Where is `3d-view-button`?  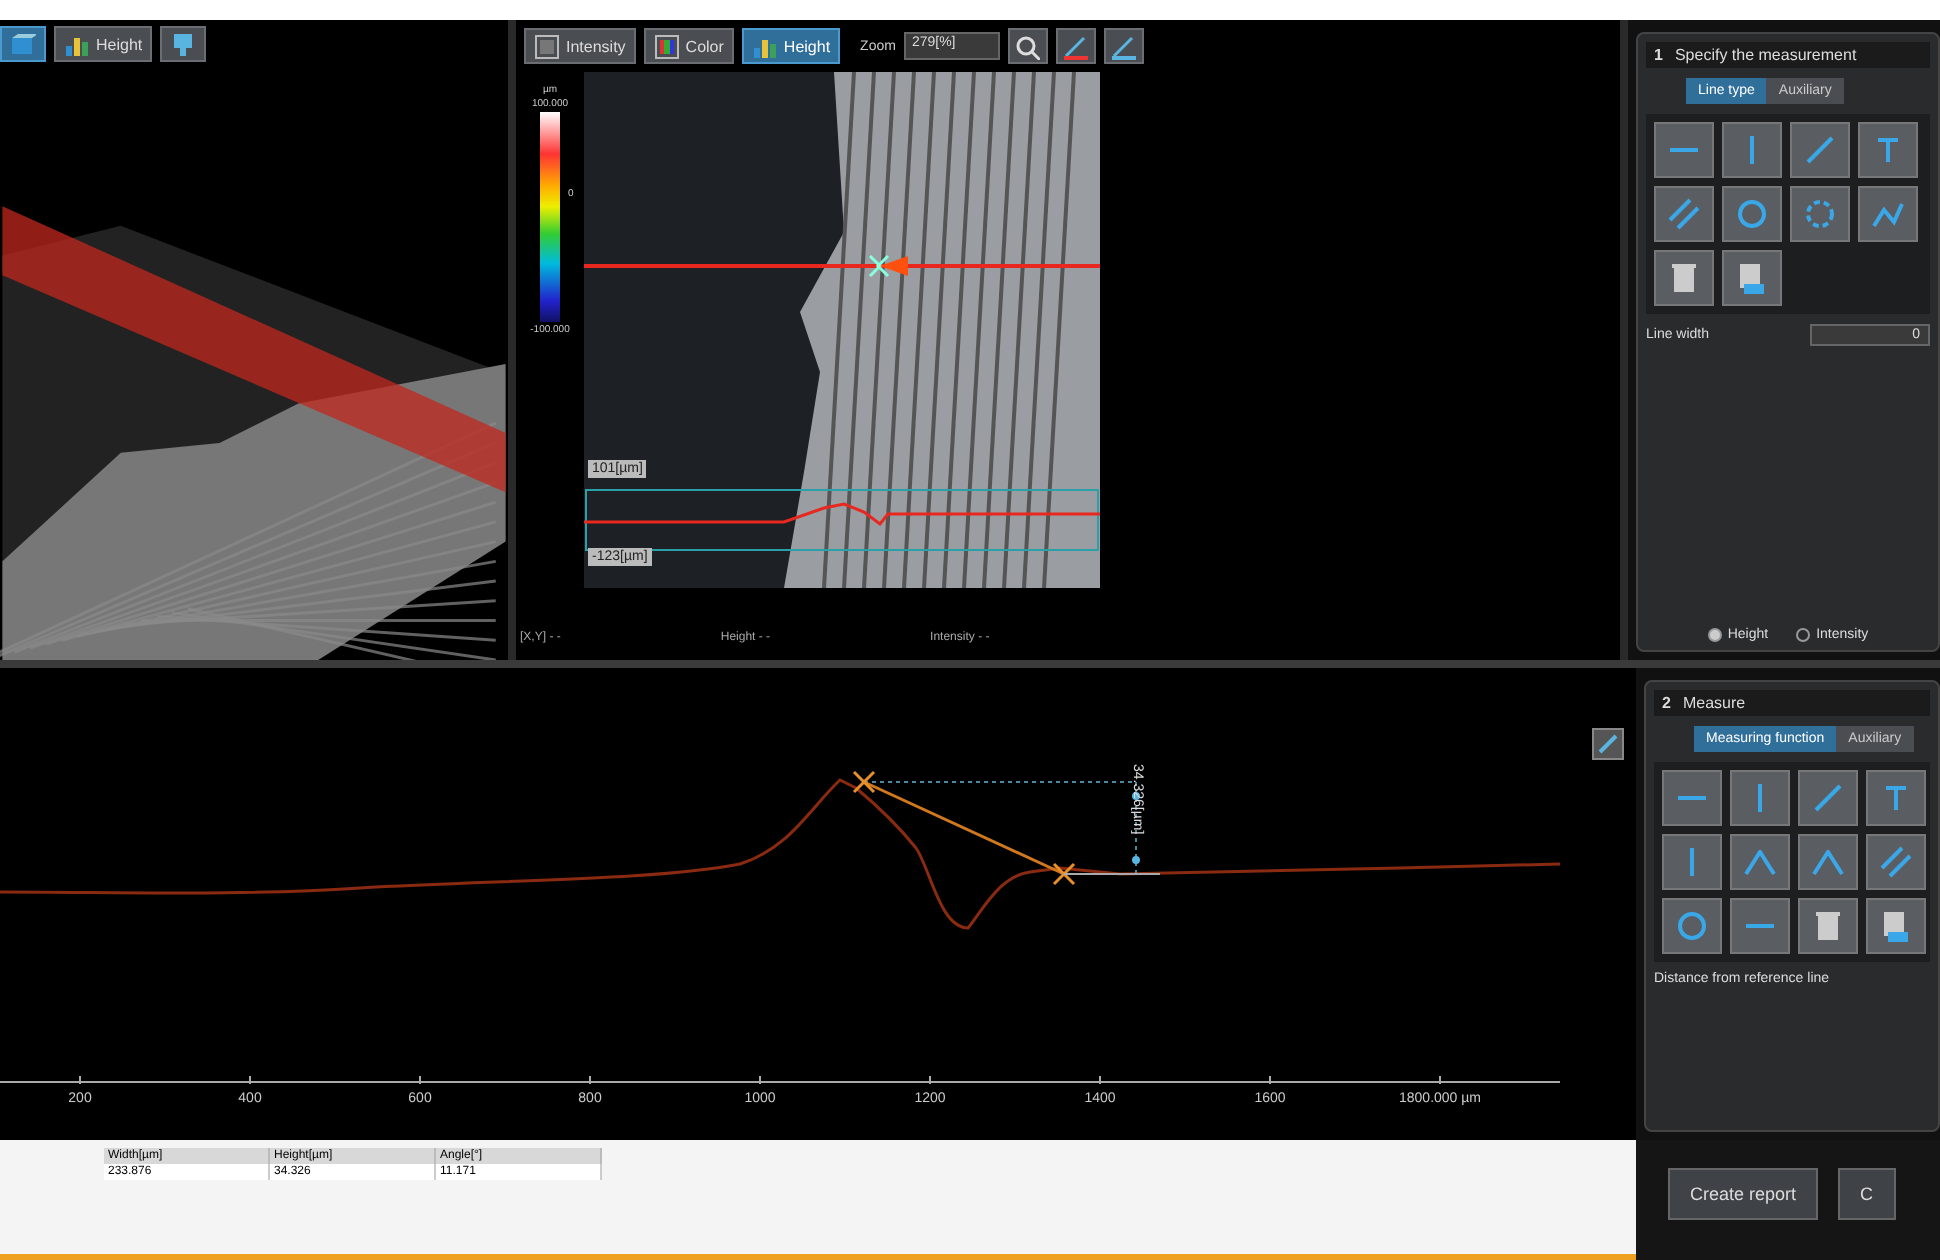
3d-view-button is located at coordinates (23, 44).